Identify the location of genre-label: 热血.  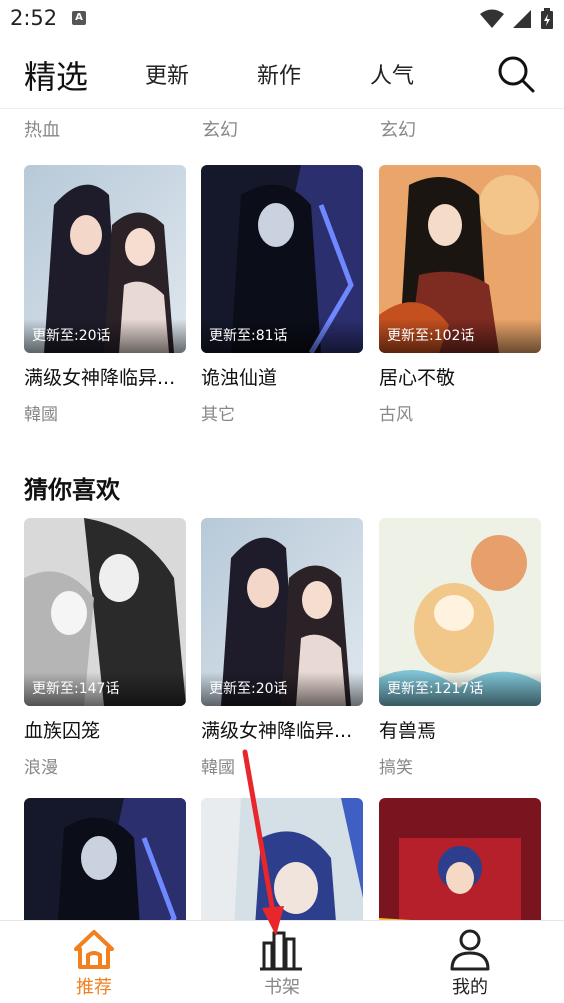
(42, 130).